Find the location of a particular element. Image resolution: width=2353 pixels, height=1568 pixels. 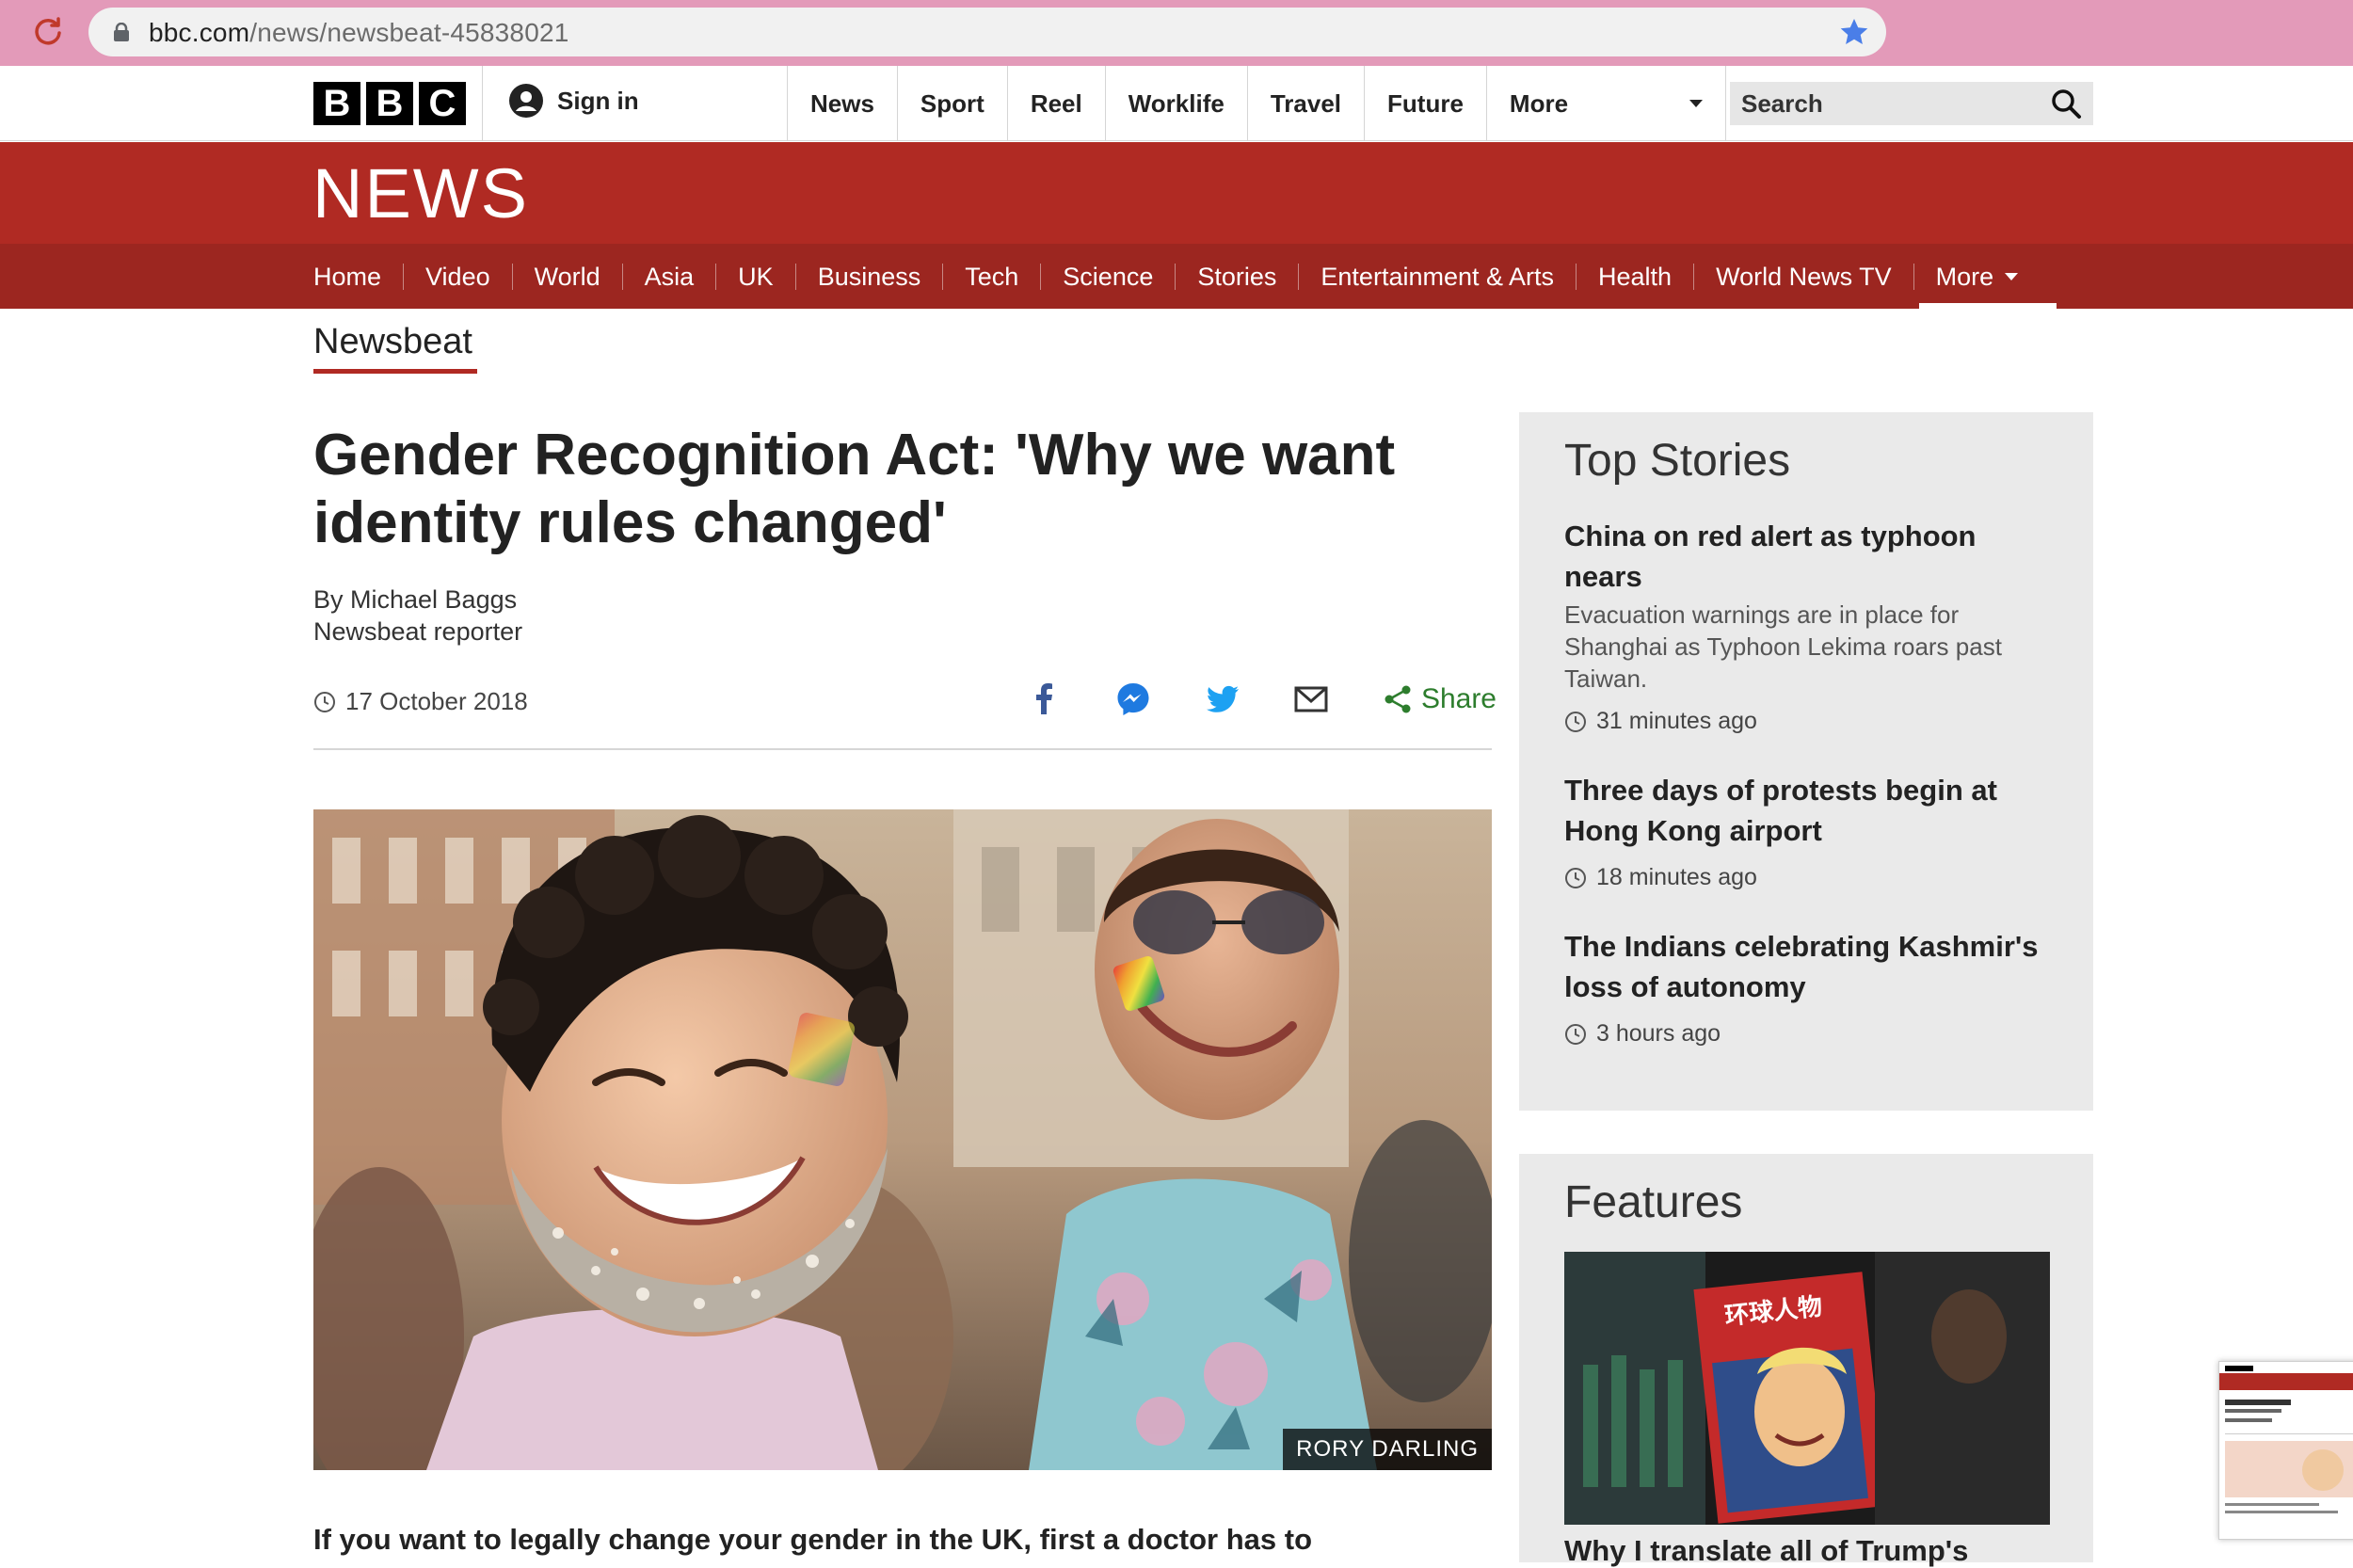

subnav-item-asia: Asia is located at coordinates (669, 276).